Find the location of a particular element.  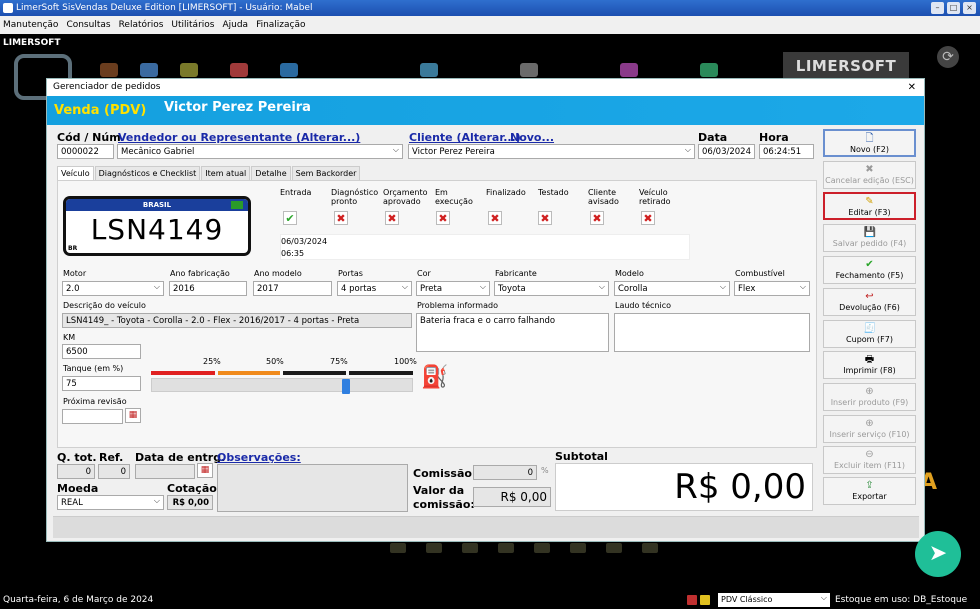

pdv-mode-select: PDV Clássico is located at coordinates (774, 599).